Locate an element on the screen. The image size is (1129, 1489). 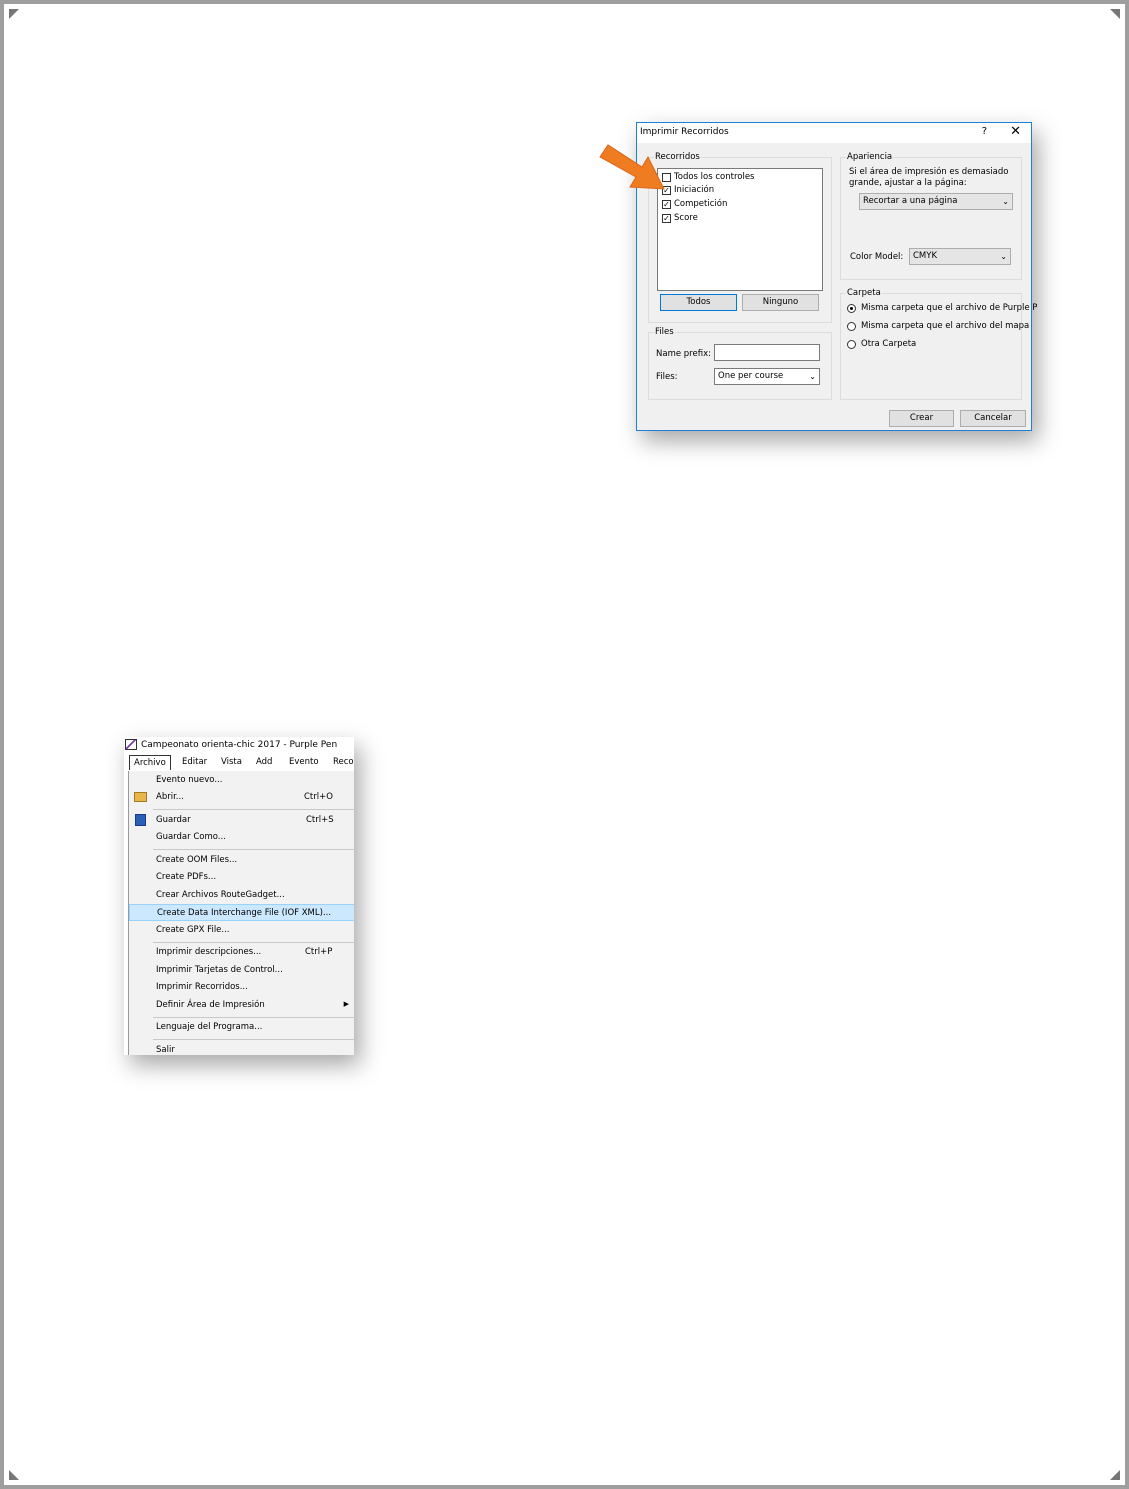
fit-page-select-value: Recortar a una página is located at coordinates (910, 201).